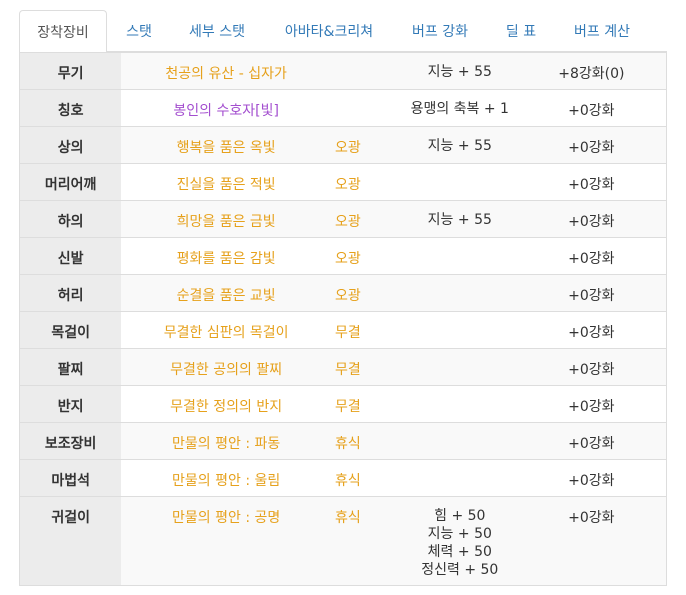 The height and width of the screenshot is (595, 686). What do you see at coordinates (70, 182) in the screenshot?
I see `slot-label: 머리어깨` at bounding box center [70, 182].